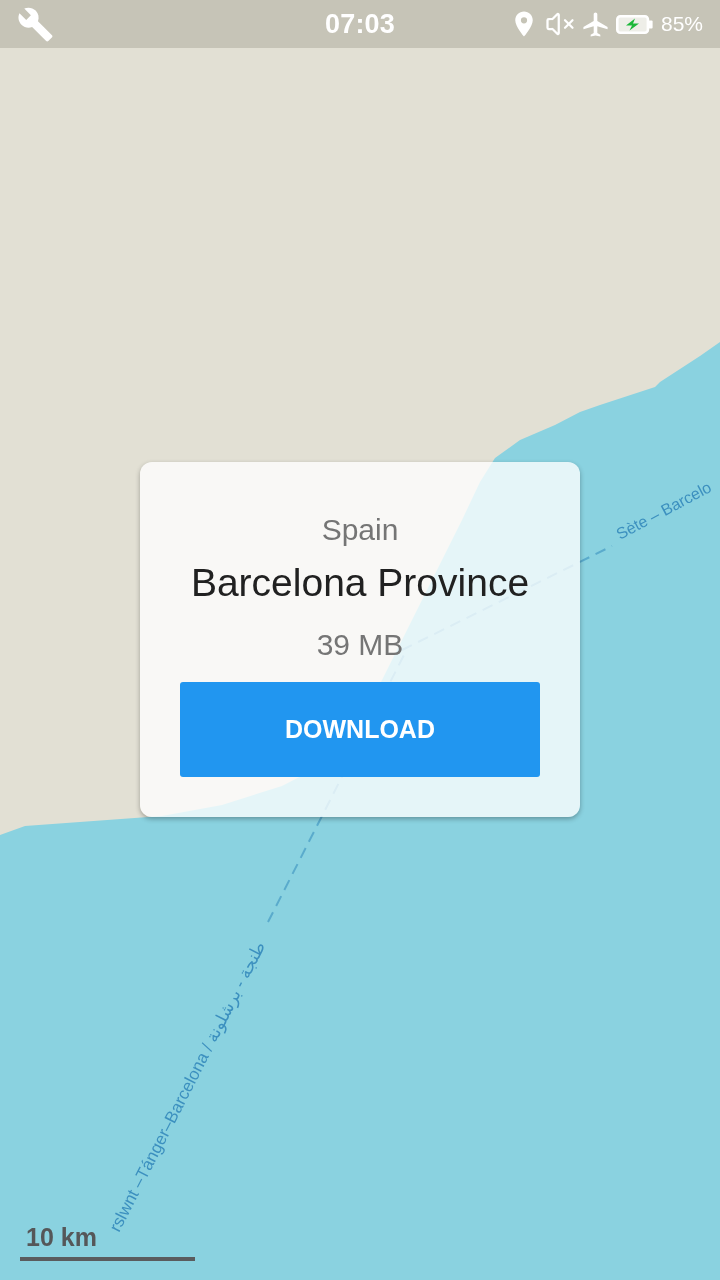 The image size is (720, 1280). I want to click on download-button: DOWNLOAD, so click(360, 729).